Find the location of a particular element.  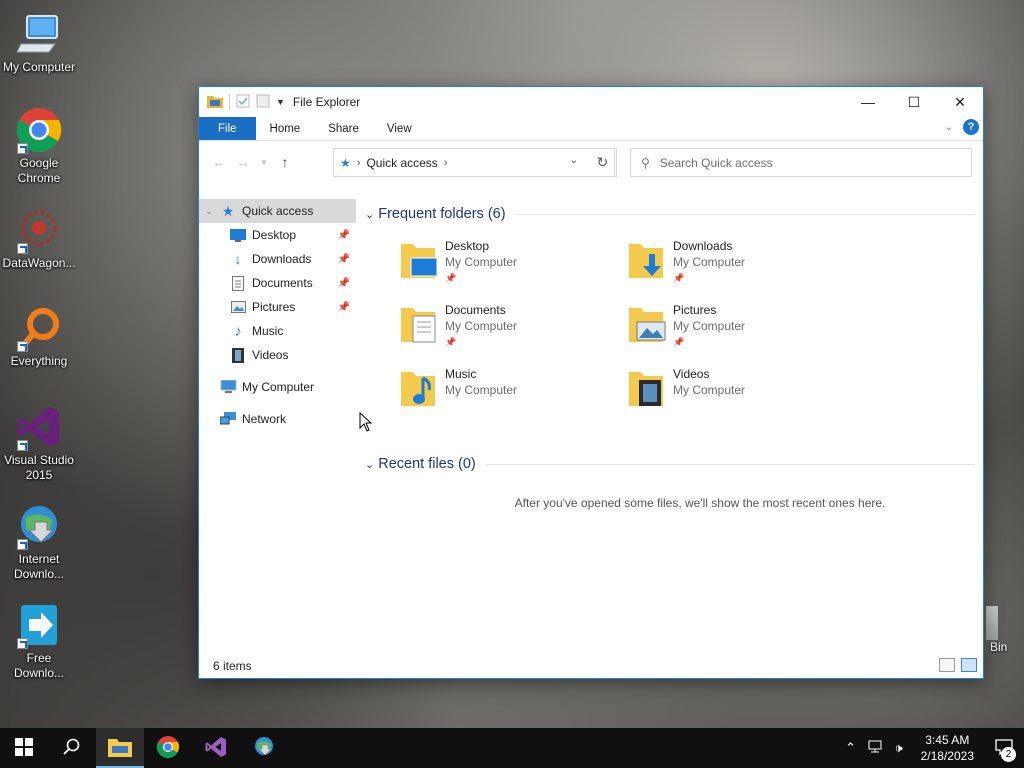

desktop-icon-my-computer: My Computer is located at coordinates (39, 42).